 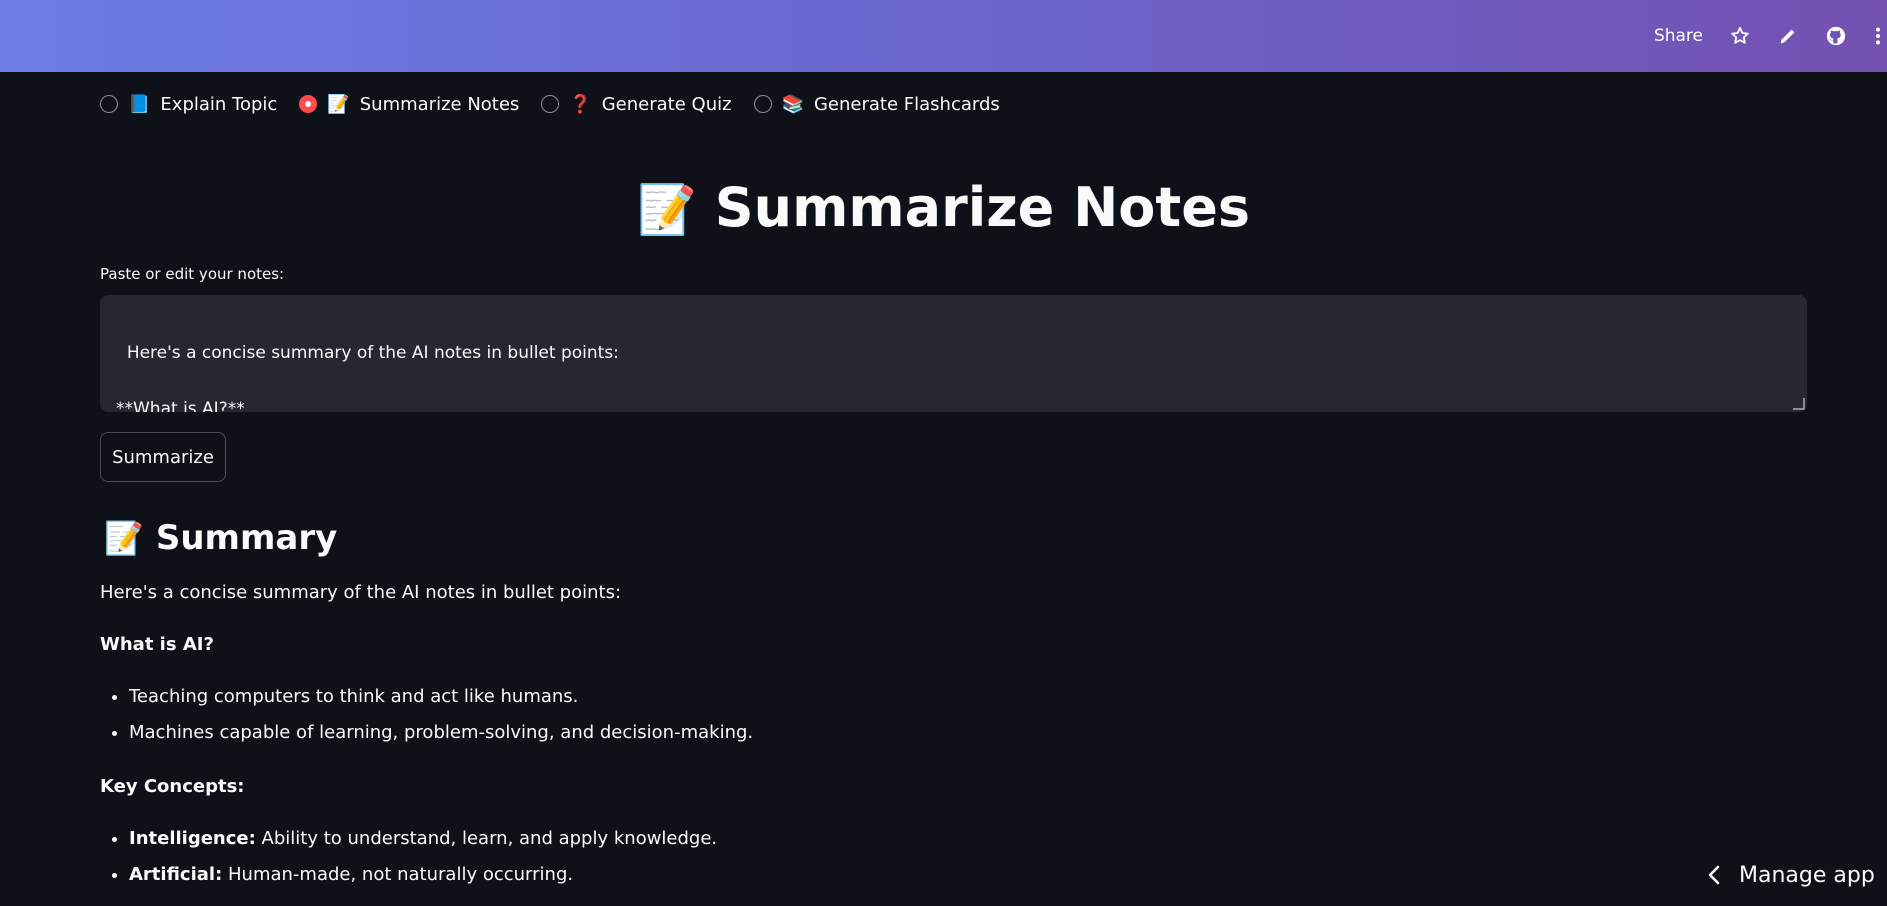 What do you see at coordinates (308, 104) in the screenshot?
I see `radio-button-selected` at bounding box center [308, 104].